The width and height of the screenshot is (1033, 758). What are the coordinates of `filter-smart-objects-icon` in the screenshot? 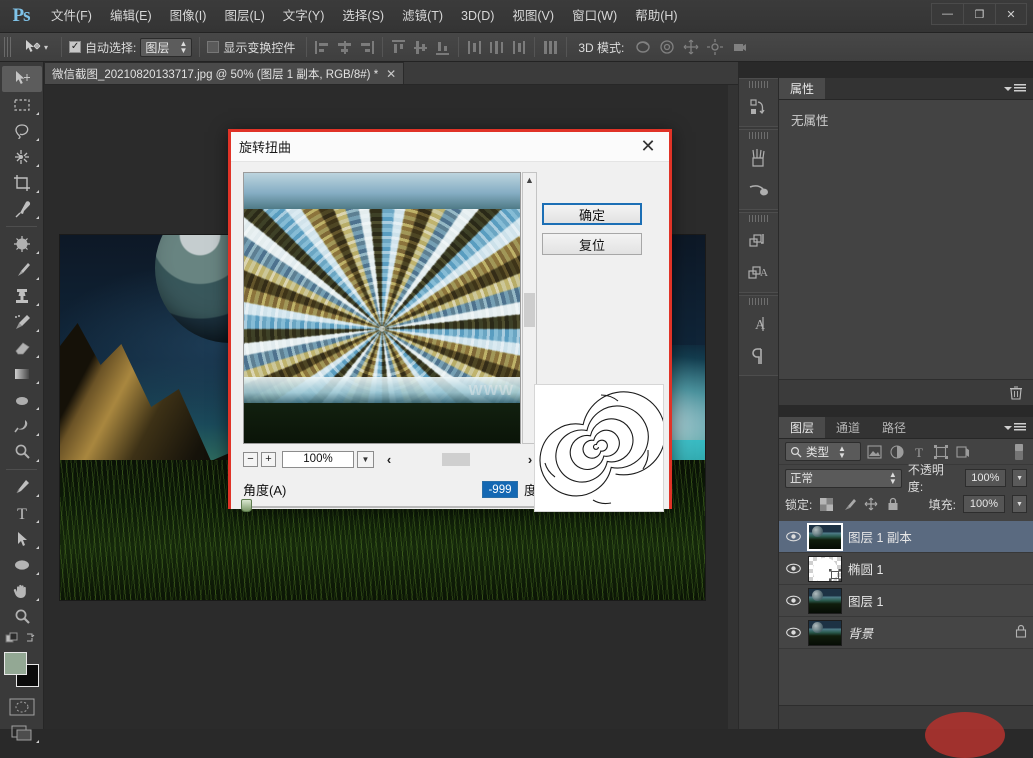 It's located at (962, 451).